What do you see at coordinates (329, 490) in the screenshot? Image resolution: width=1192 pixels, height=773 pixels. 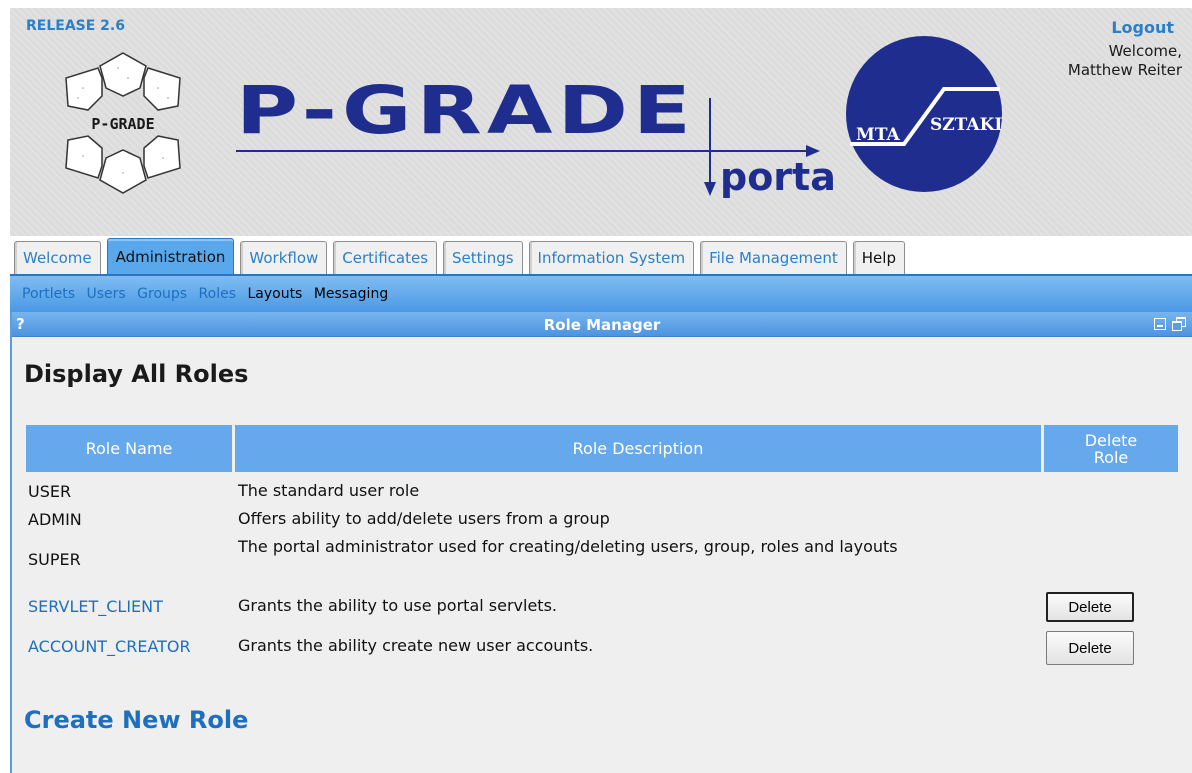 I see `role-description: The standard user role` at bounding box center [329, 490].